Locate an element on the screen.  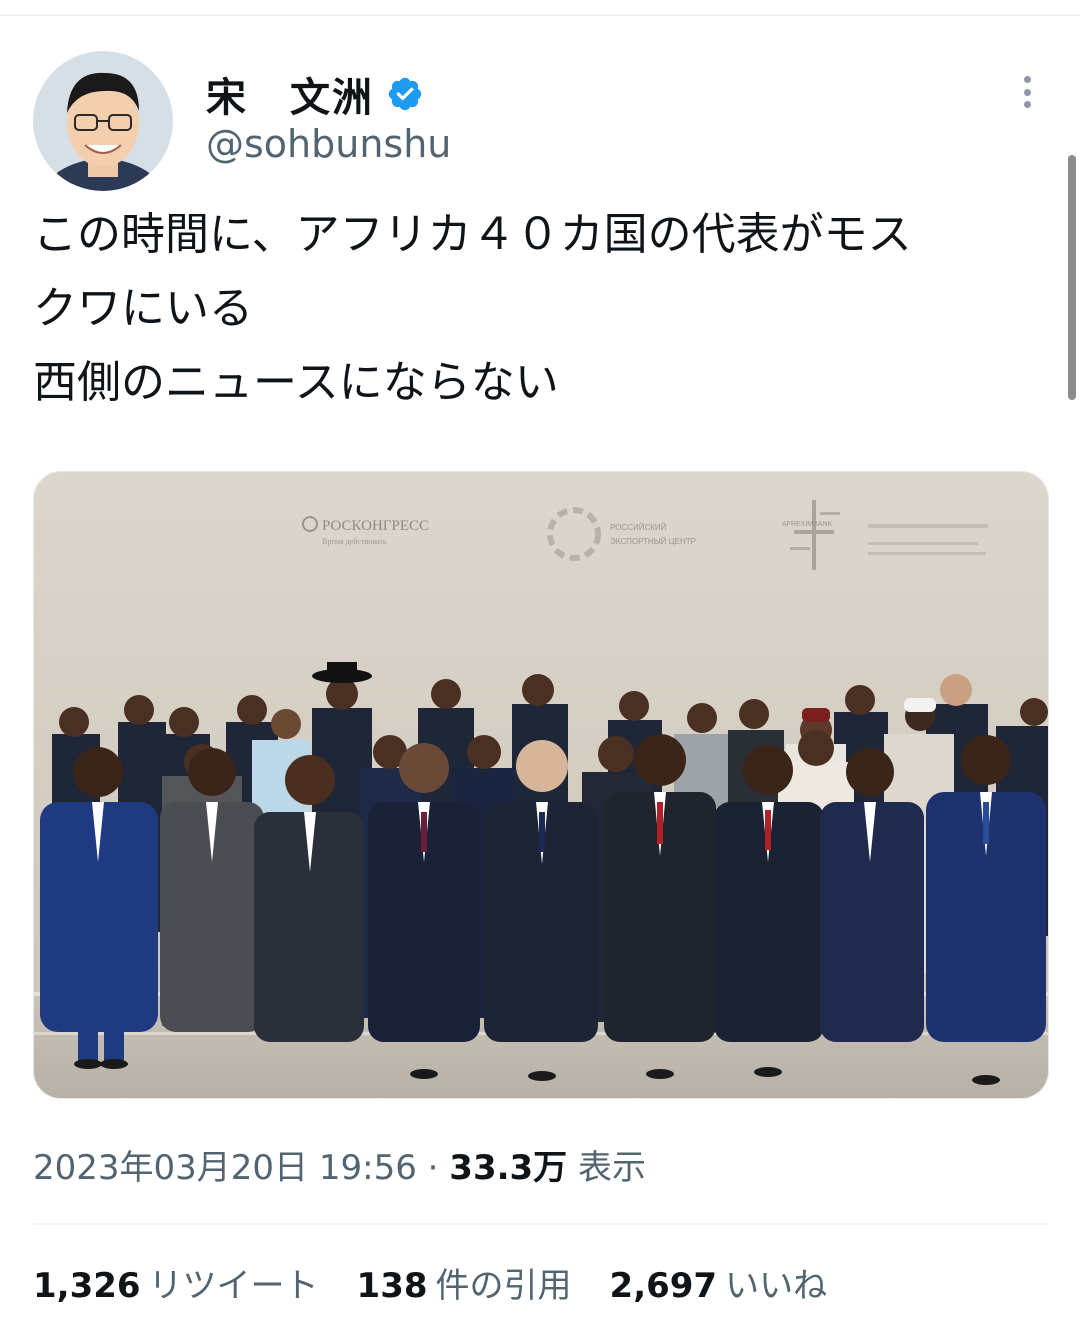
tweet-text-line: この時間に、アフリカ４０カ国の代表がモス is located at coordinates (472, 234).